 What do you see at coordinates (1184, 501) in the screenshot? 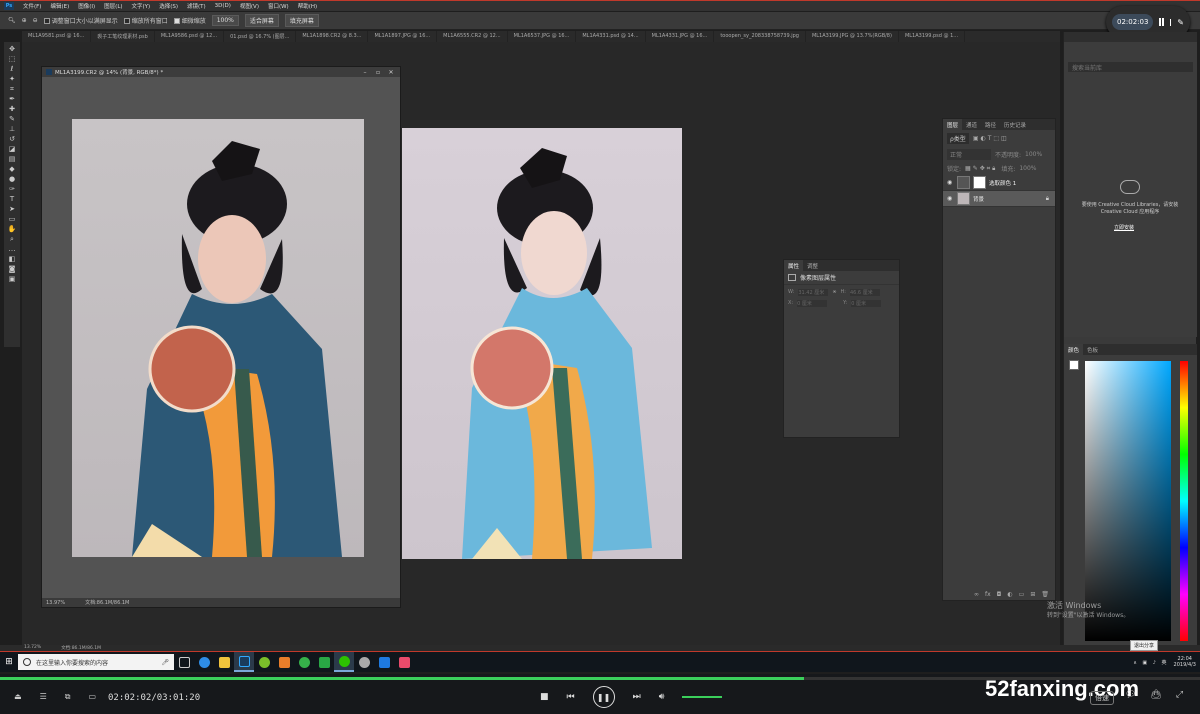
I see `hue-slider` at bounding box center [1184, 501].